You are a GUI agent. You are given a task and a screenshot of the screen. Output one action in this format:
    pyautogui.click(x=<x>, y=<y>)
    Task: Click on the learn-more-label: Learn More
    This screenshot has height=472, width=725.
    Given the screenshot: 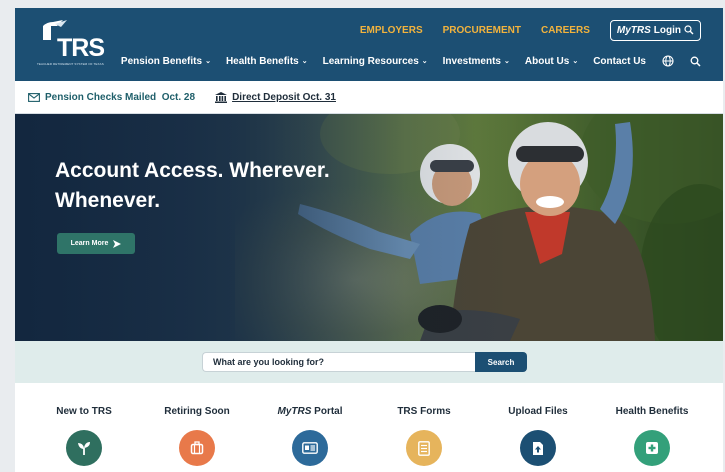 What is the action you would take?
    pyautogui.click(x=89, y=243)
    